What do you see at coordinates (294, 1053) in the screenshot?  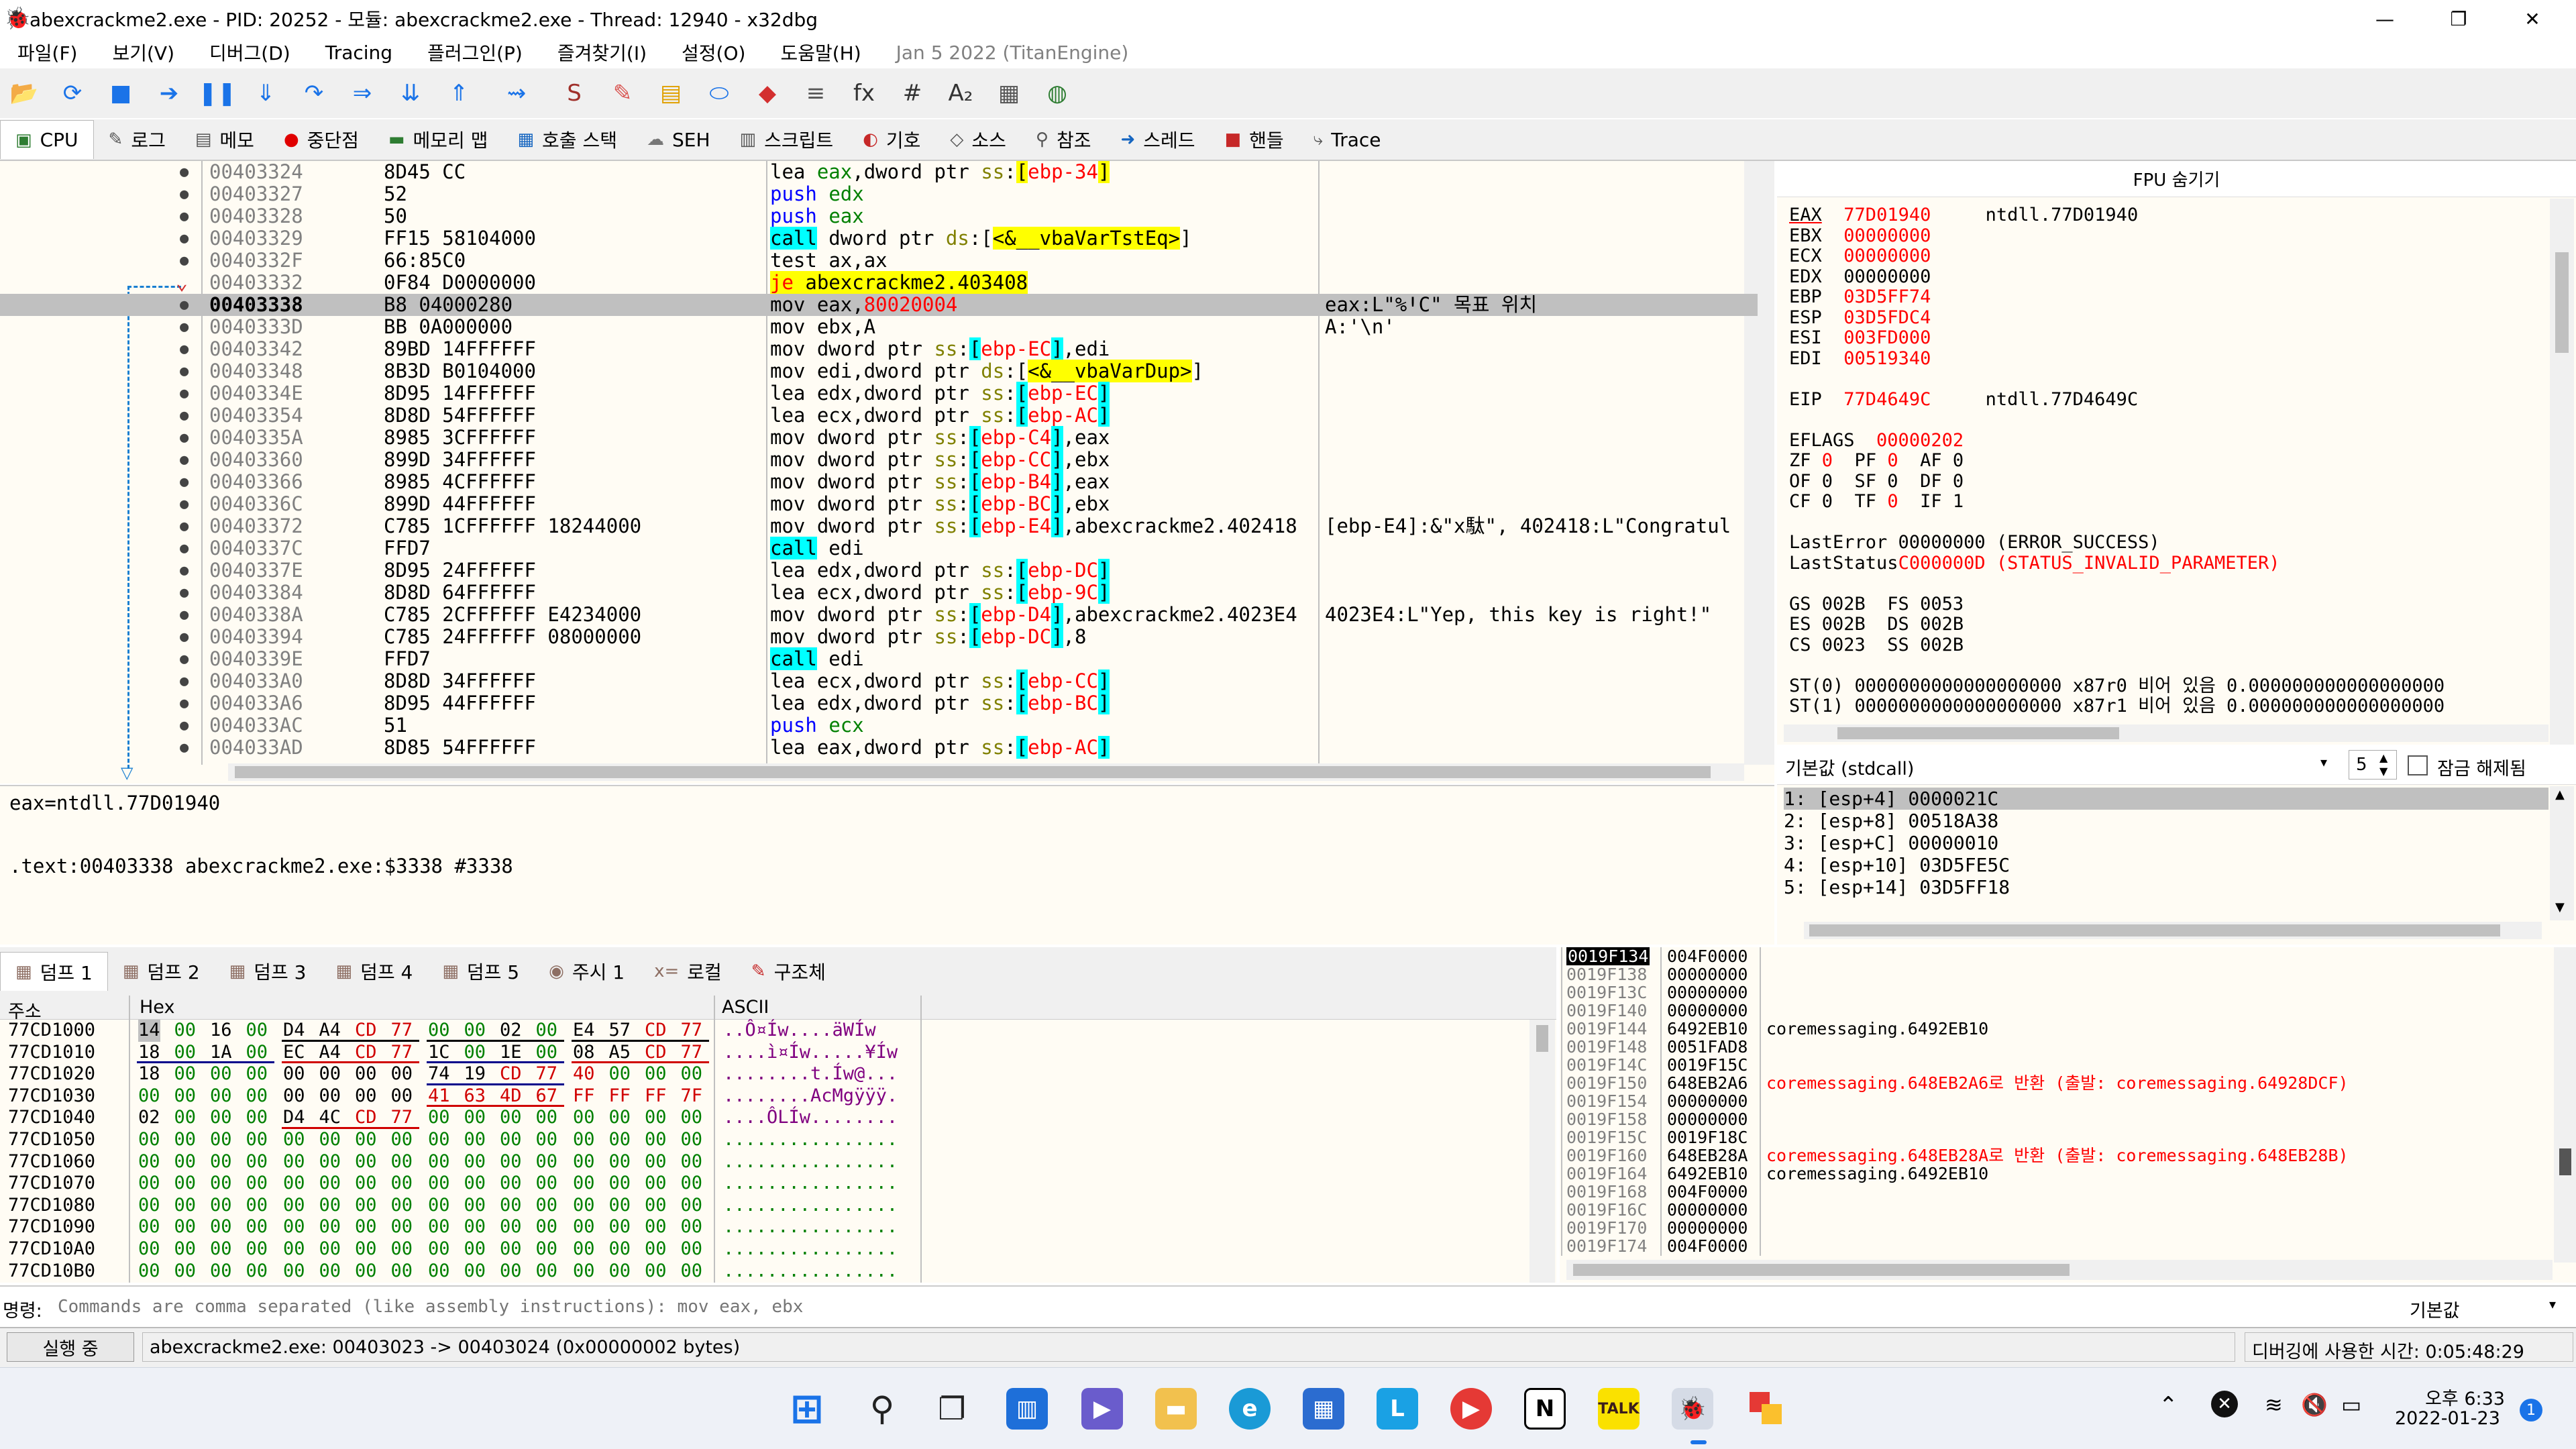 I see `dump-byte: EC` at bounding box center [294, 1053].